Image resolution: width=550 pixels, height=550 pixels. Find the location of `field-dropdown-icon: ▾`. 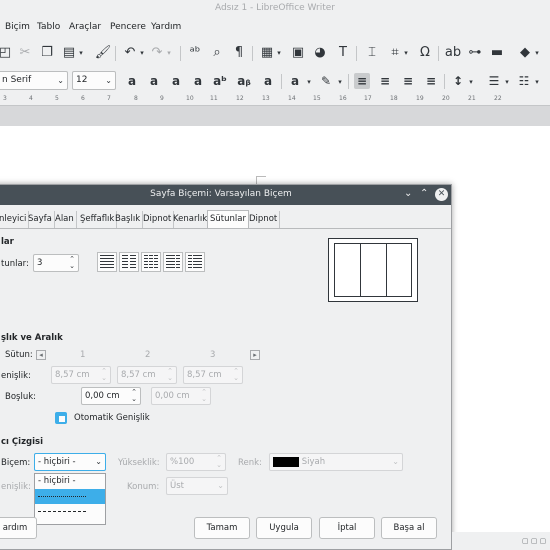

field-dropdown-icon: ▾ is located at coordinates (406, 53).